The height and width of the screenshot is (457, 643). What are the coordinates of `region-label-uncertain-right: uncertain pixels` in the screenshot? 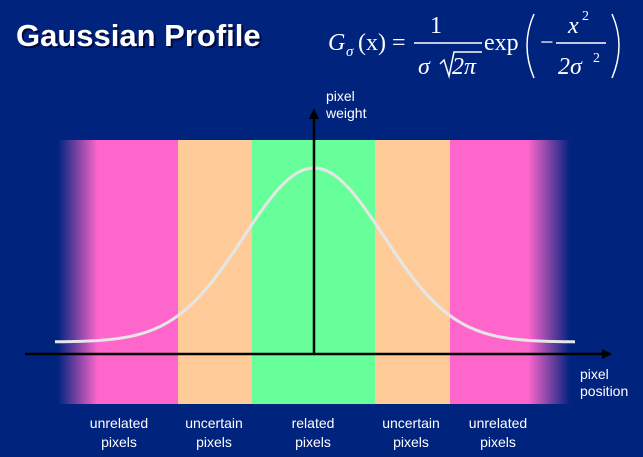 It's located at (411, 433).